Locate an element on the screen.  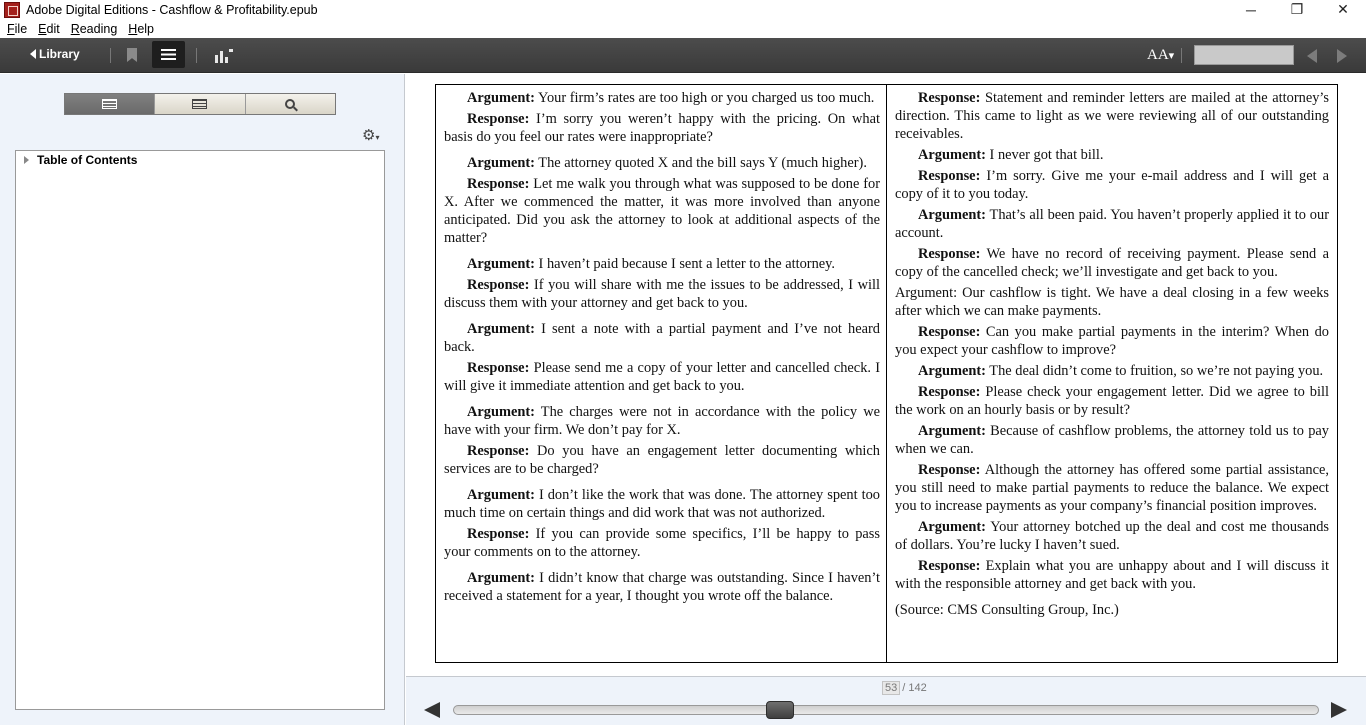
menu-bar: File Edit Reading Help is located at coordinates (683, 28).